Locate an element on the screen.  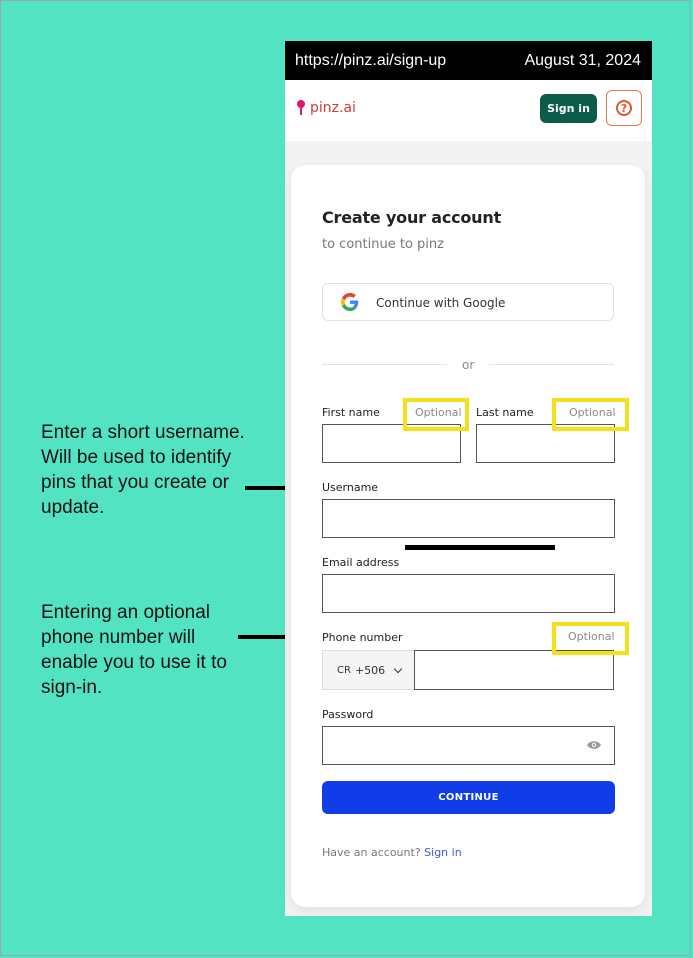
help-button: ? is located at coordinates (624, 108).